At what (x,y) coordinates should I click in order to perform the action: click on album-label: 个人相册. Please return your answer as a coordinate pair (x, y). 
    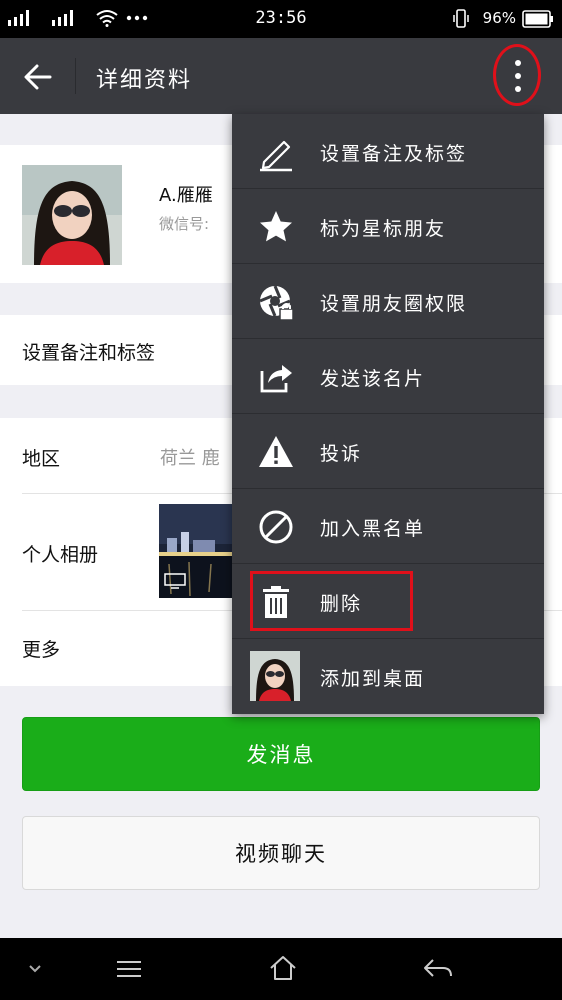
    Looking at the image, I should click on (60, 555).